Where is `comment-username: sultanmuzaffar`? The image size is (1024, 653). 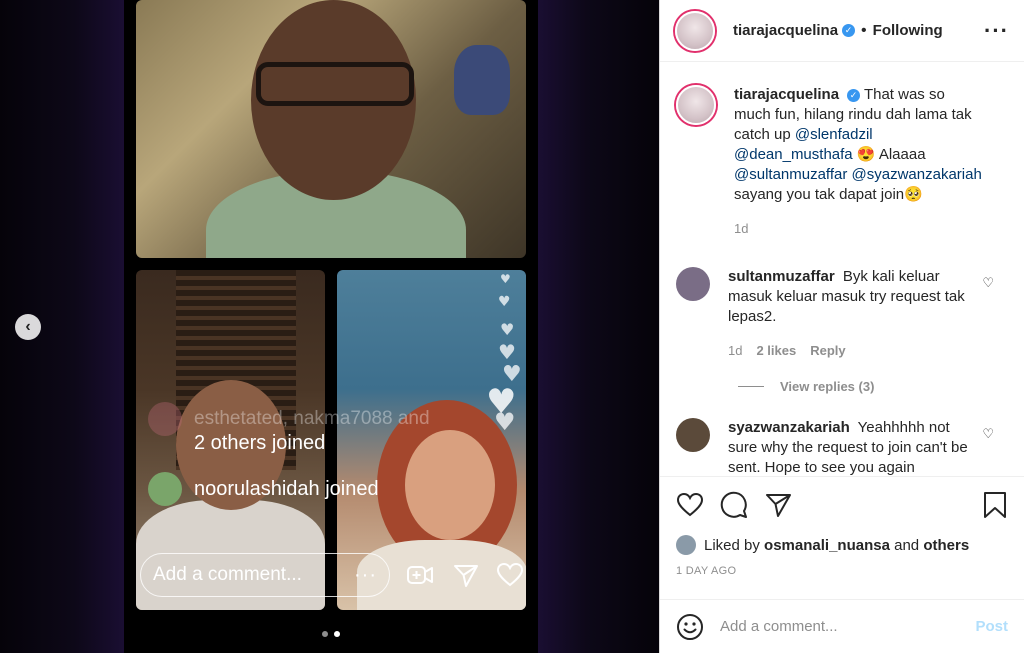
comment-username: sultanmuzaffar is located at coordinates (781, 276).